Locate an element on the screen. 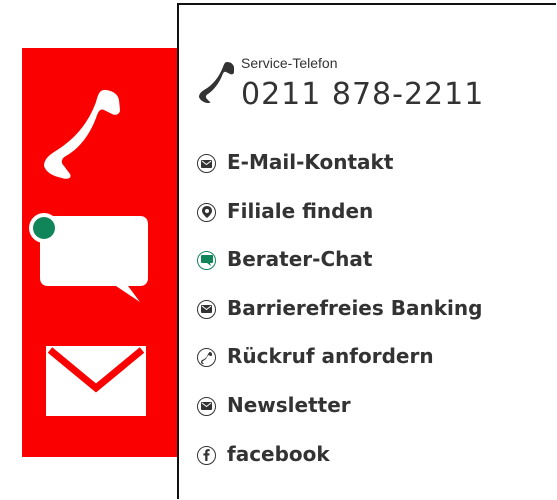 The image size is (557, 500). service-phone-number: 0211 878-2211 is located at coordinates (362, 94).